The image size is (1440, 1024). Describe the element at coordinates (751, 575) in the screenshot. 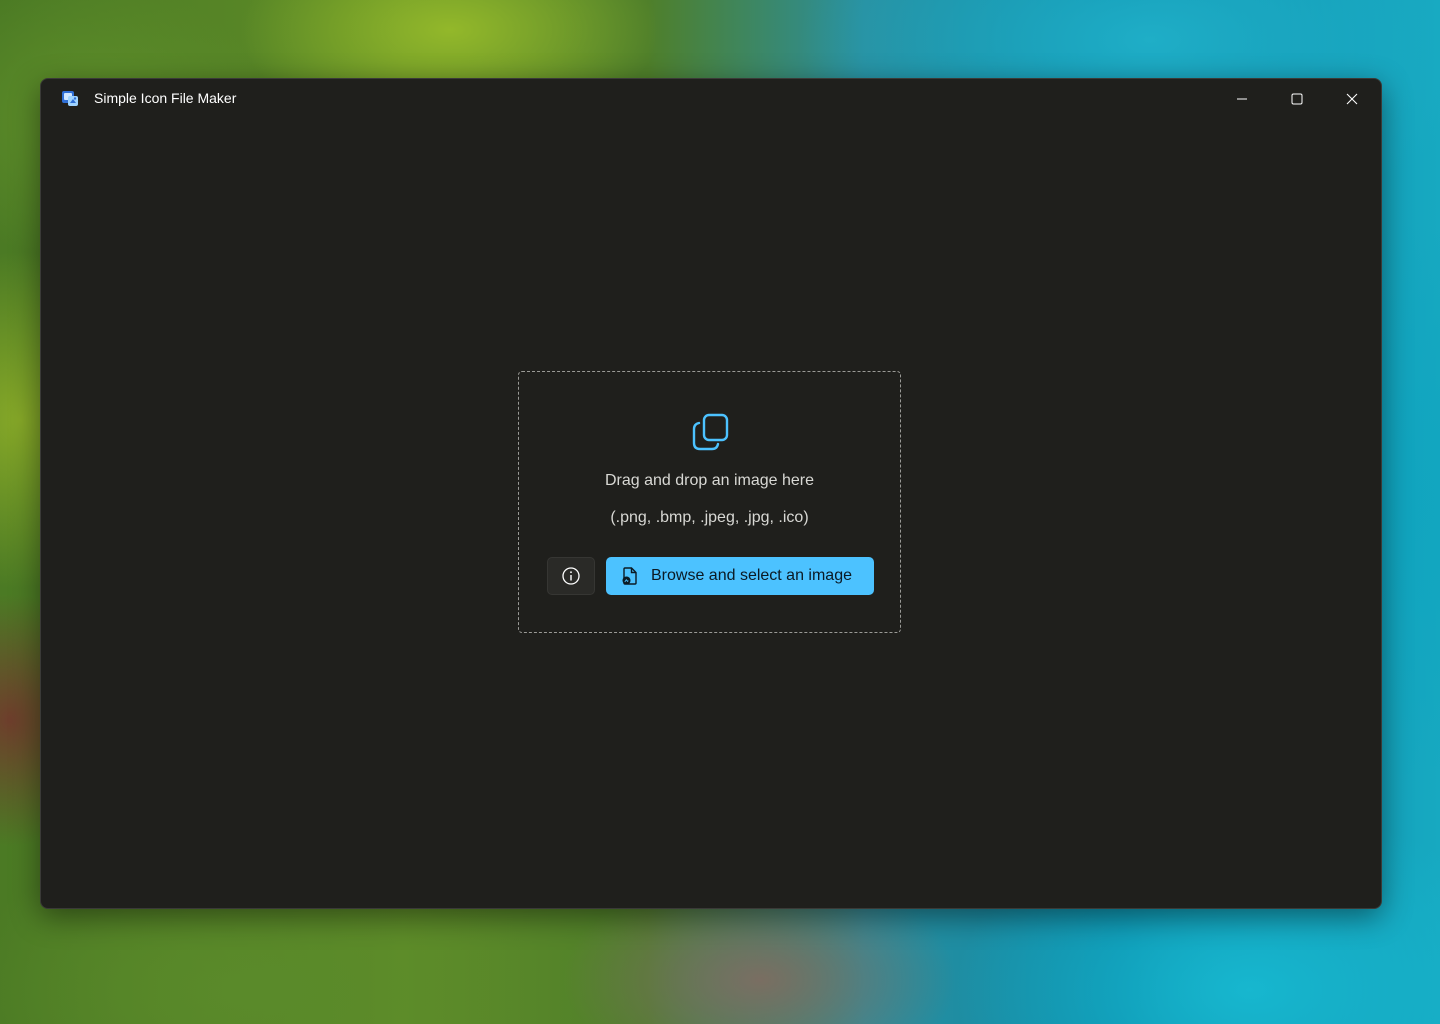

I see `browse-button-label: Browse and select an image` at that location.